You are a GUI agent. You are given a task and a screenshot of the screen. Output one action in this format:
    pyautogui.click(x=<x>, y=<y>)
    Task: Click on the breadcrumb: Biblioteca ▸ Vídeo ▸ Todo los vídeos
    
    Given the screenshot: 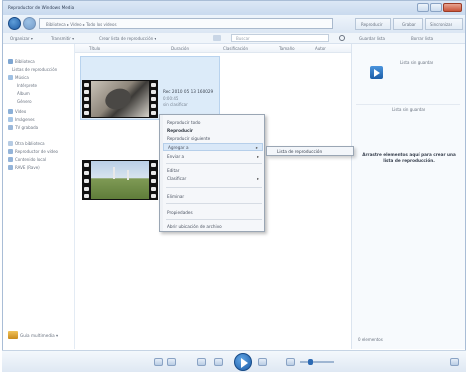 What is the action you would take?
    pyautogui.click(x=186, y=23)
    